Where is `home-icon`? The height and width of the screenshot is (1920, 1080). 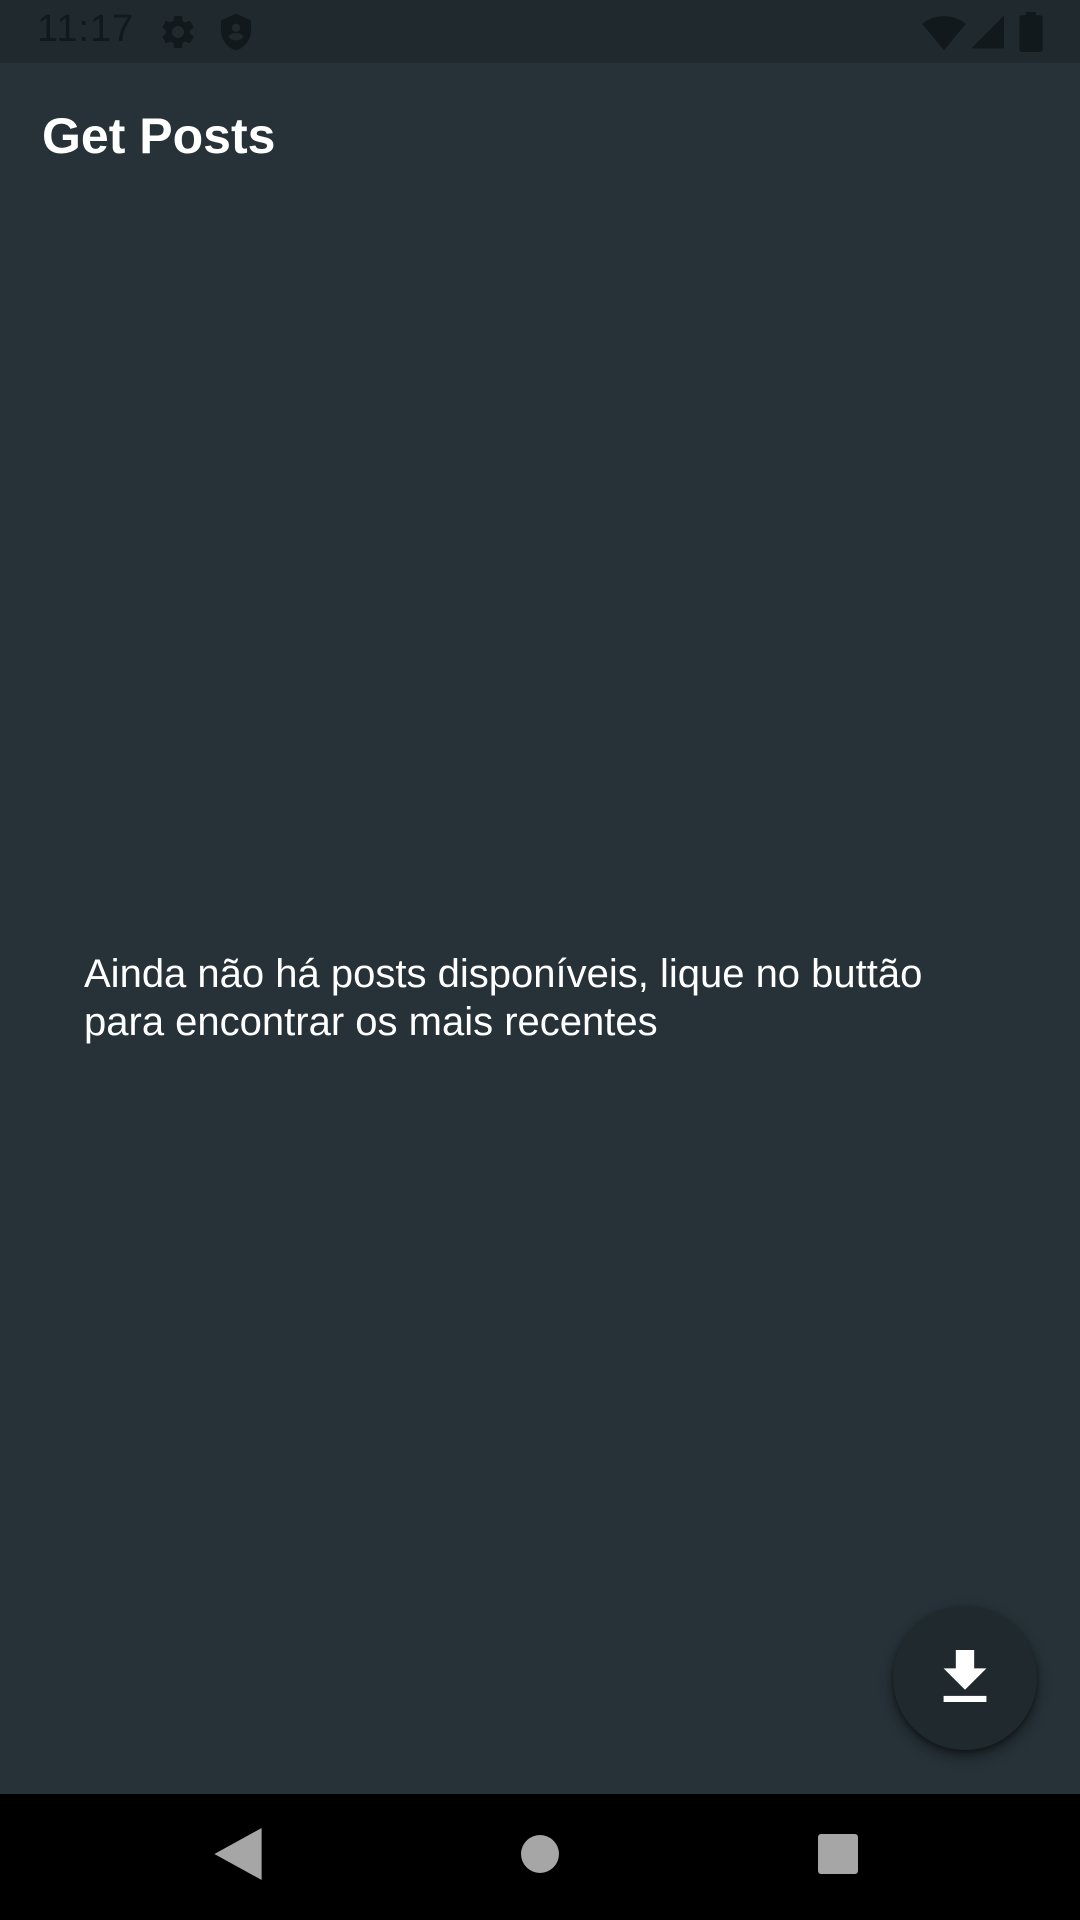
home-icon is located at coordinates (540, 1856).